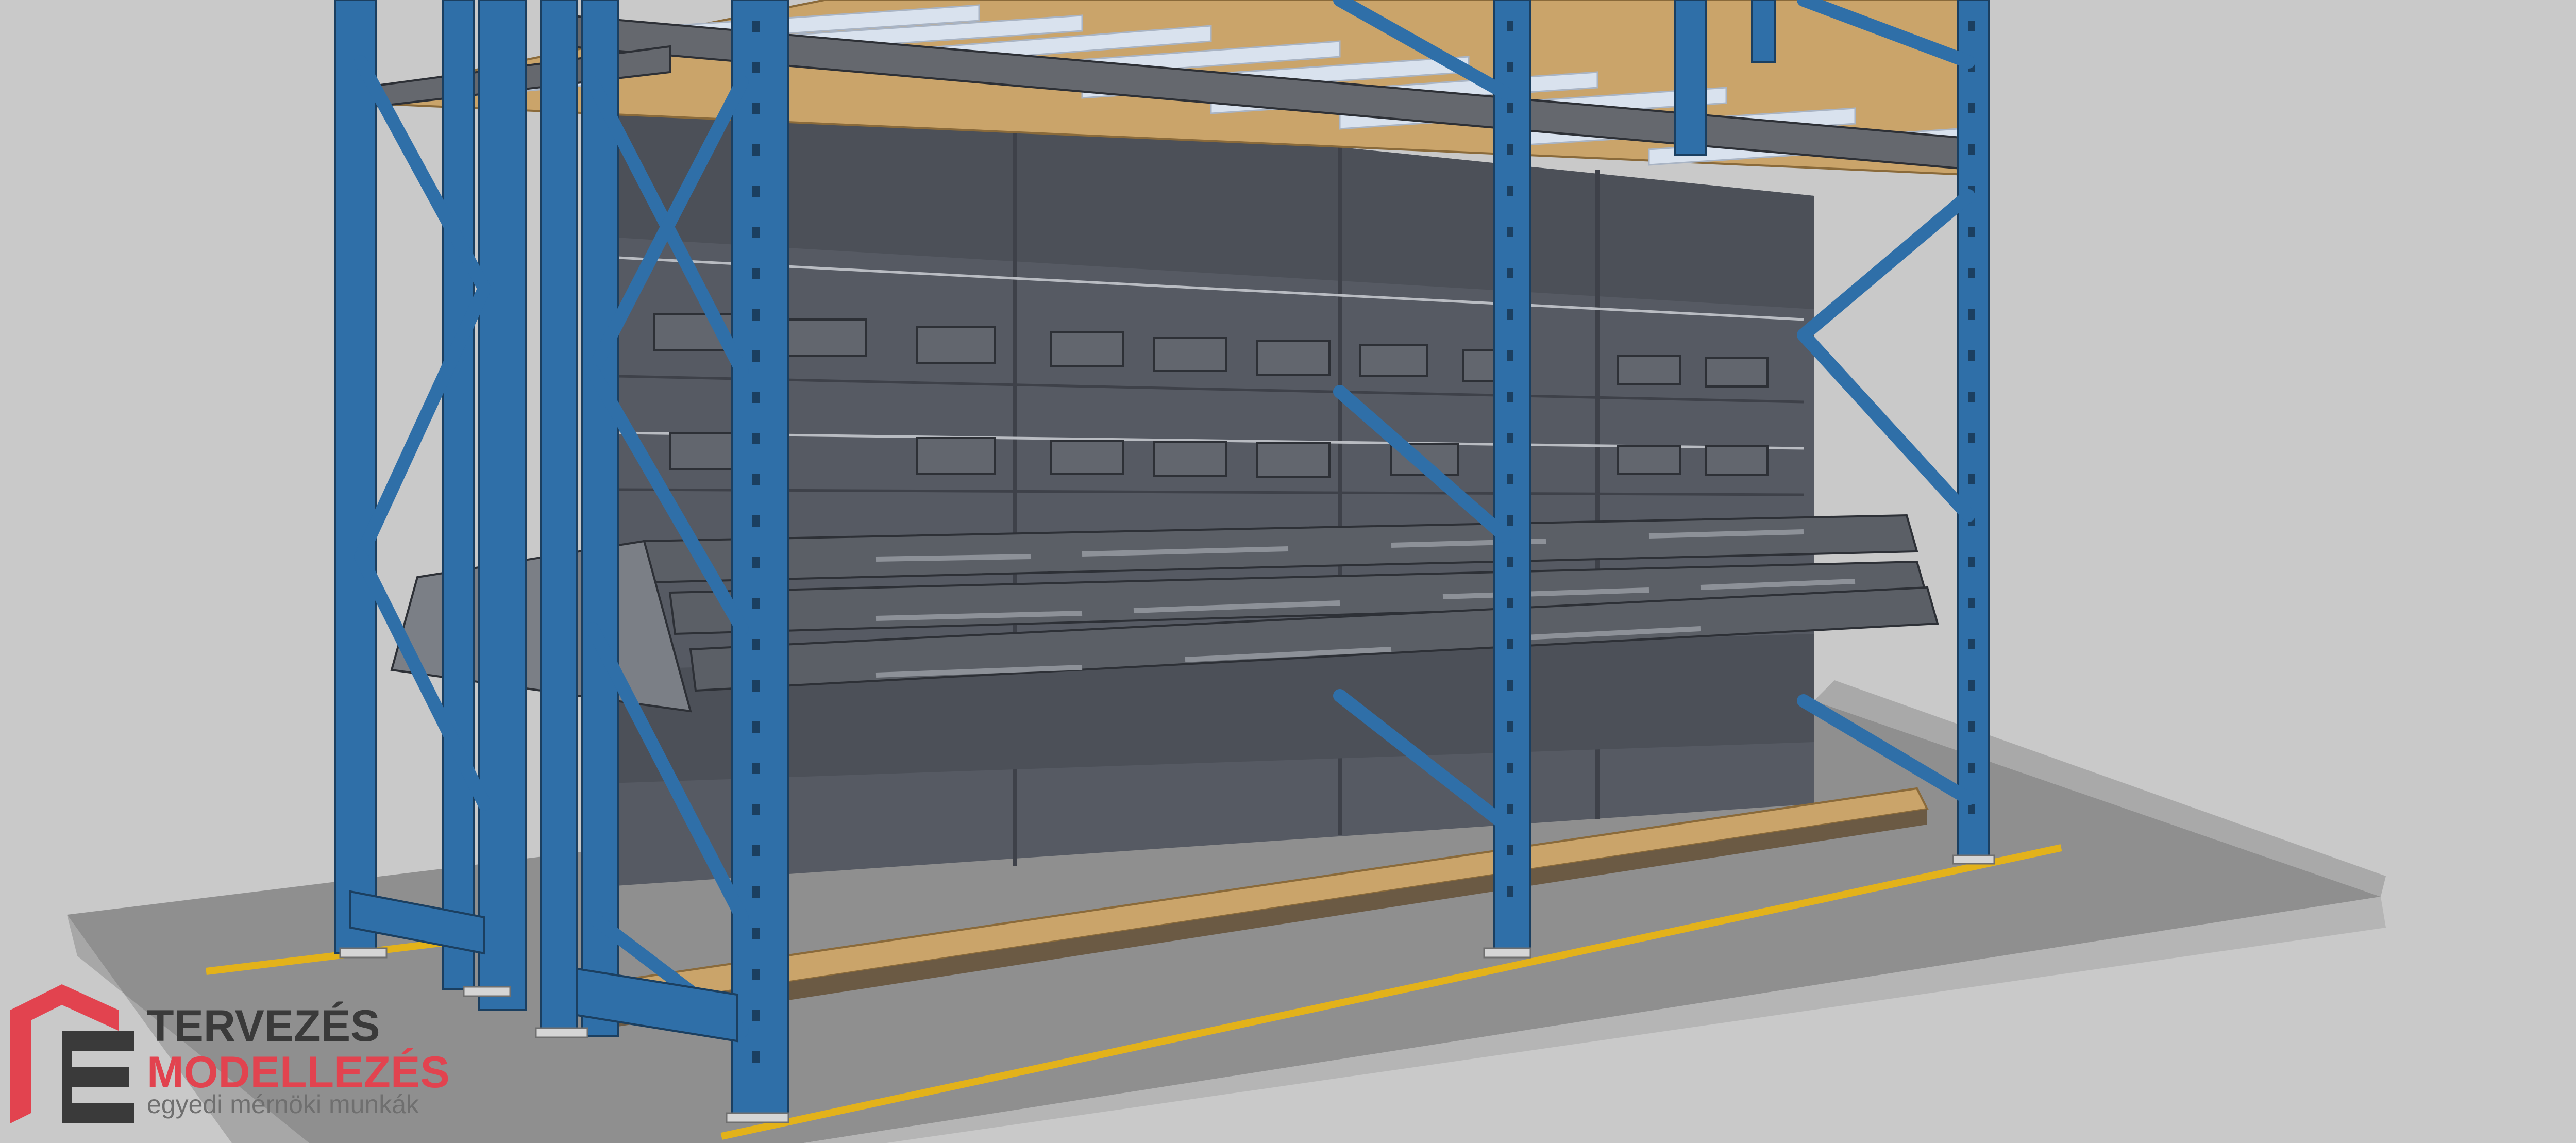 The image size is (2576, 1143). What do you see at coordinates (283, 1104) in the screenshot?
I see `logo-tagline: egyedi mérnöki munkák` at bounding box center [283, 1104].